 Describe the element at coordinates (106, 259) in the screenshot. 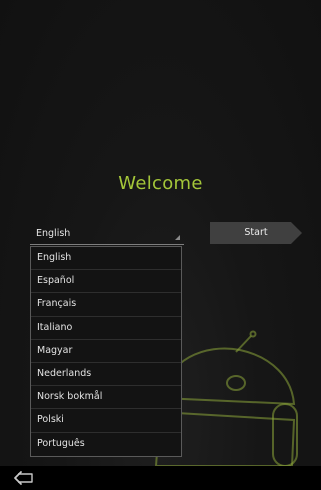

I see `language-option-english: English` at that location.